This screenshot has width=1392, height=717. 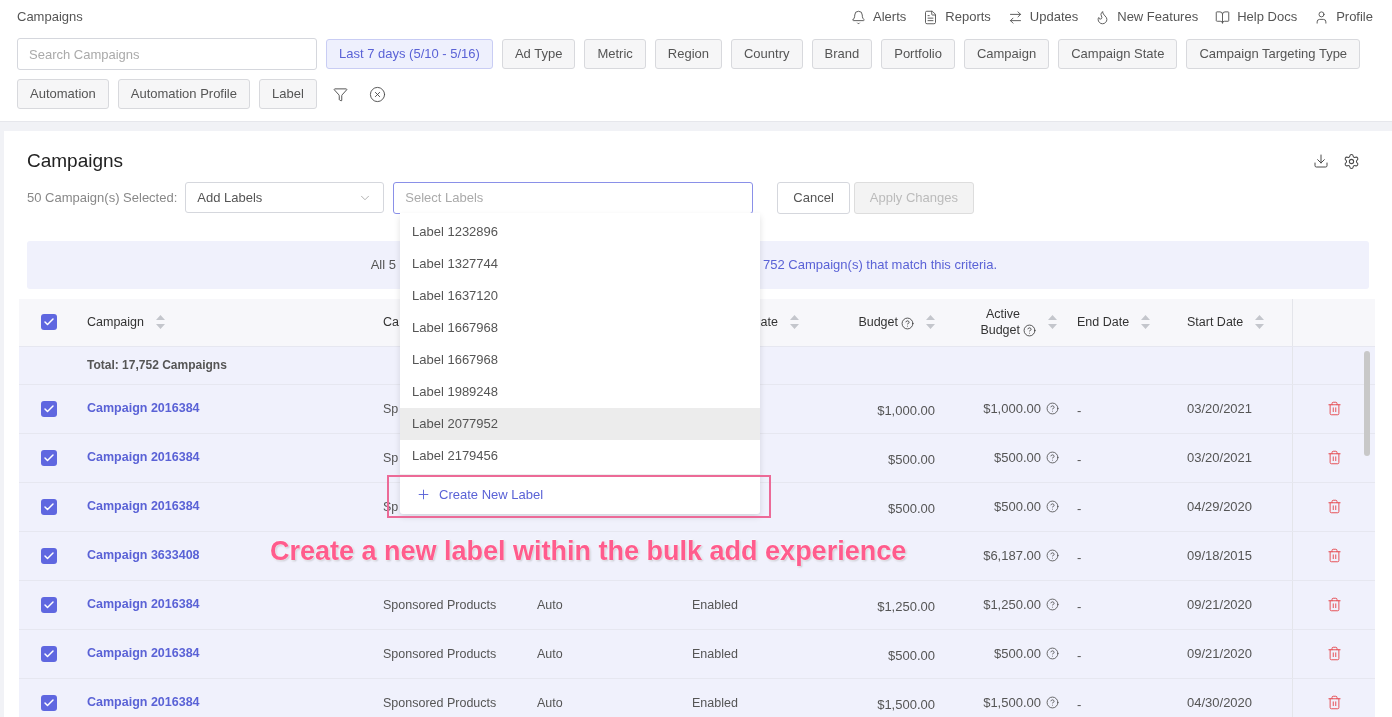 What do you see at coordinates (285, 197) in the screenshot?
I see `action-select: Add Labels` at bounding box center [285, 197].